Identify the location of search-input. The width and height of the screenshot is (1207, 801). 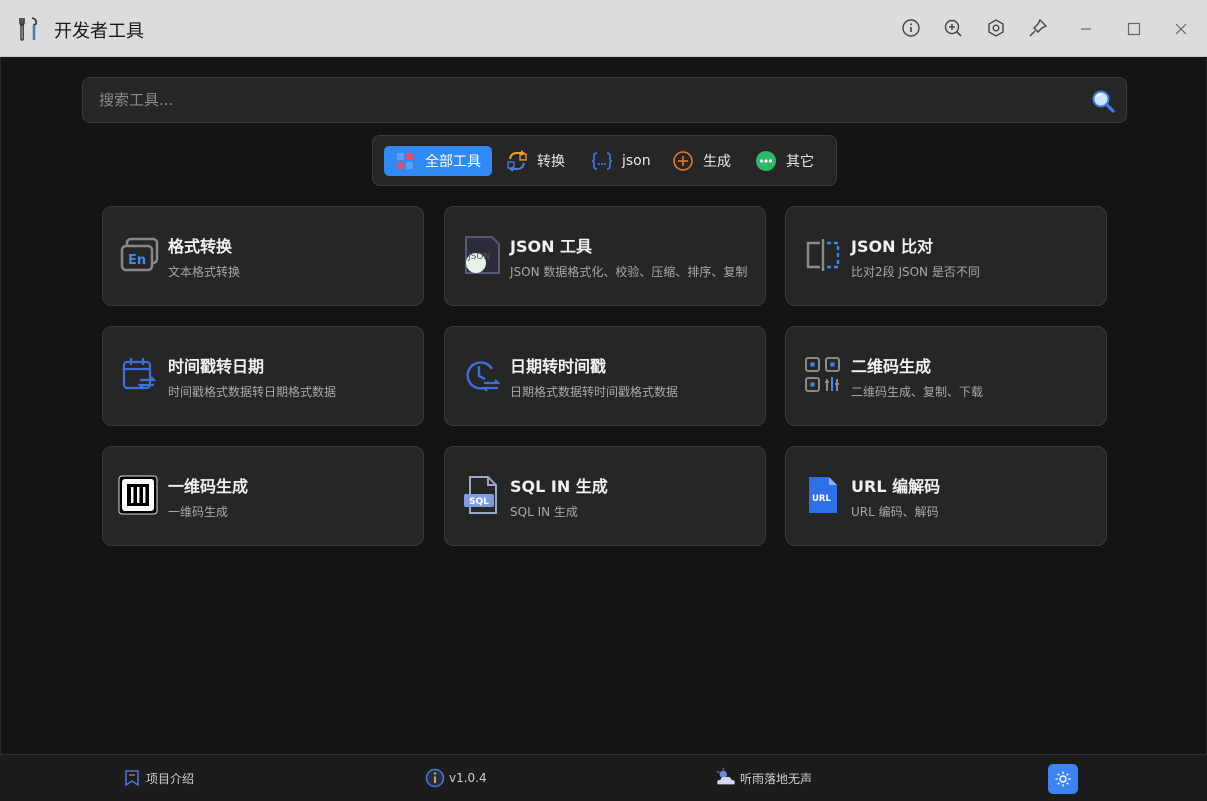
(589, 100).